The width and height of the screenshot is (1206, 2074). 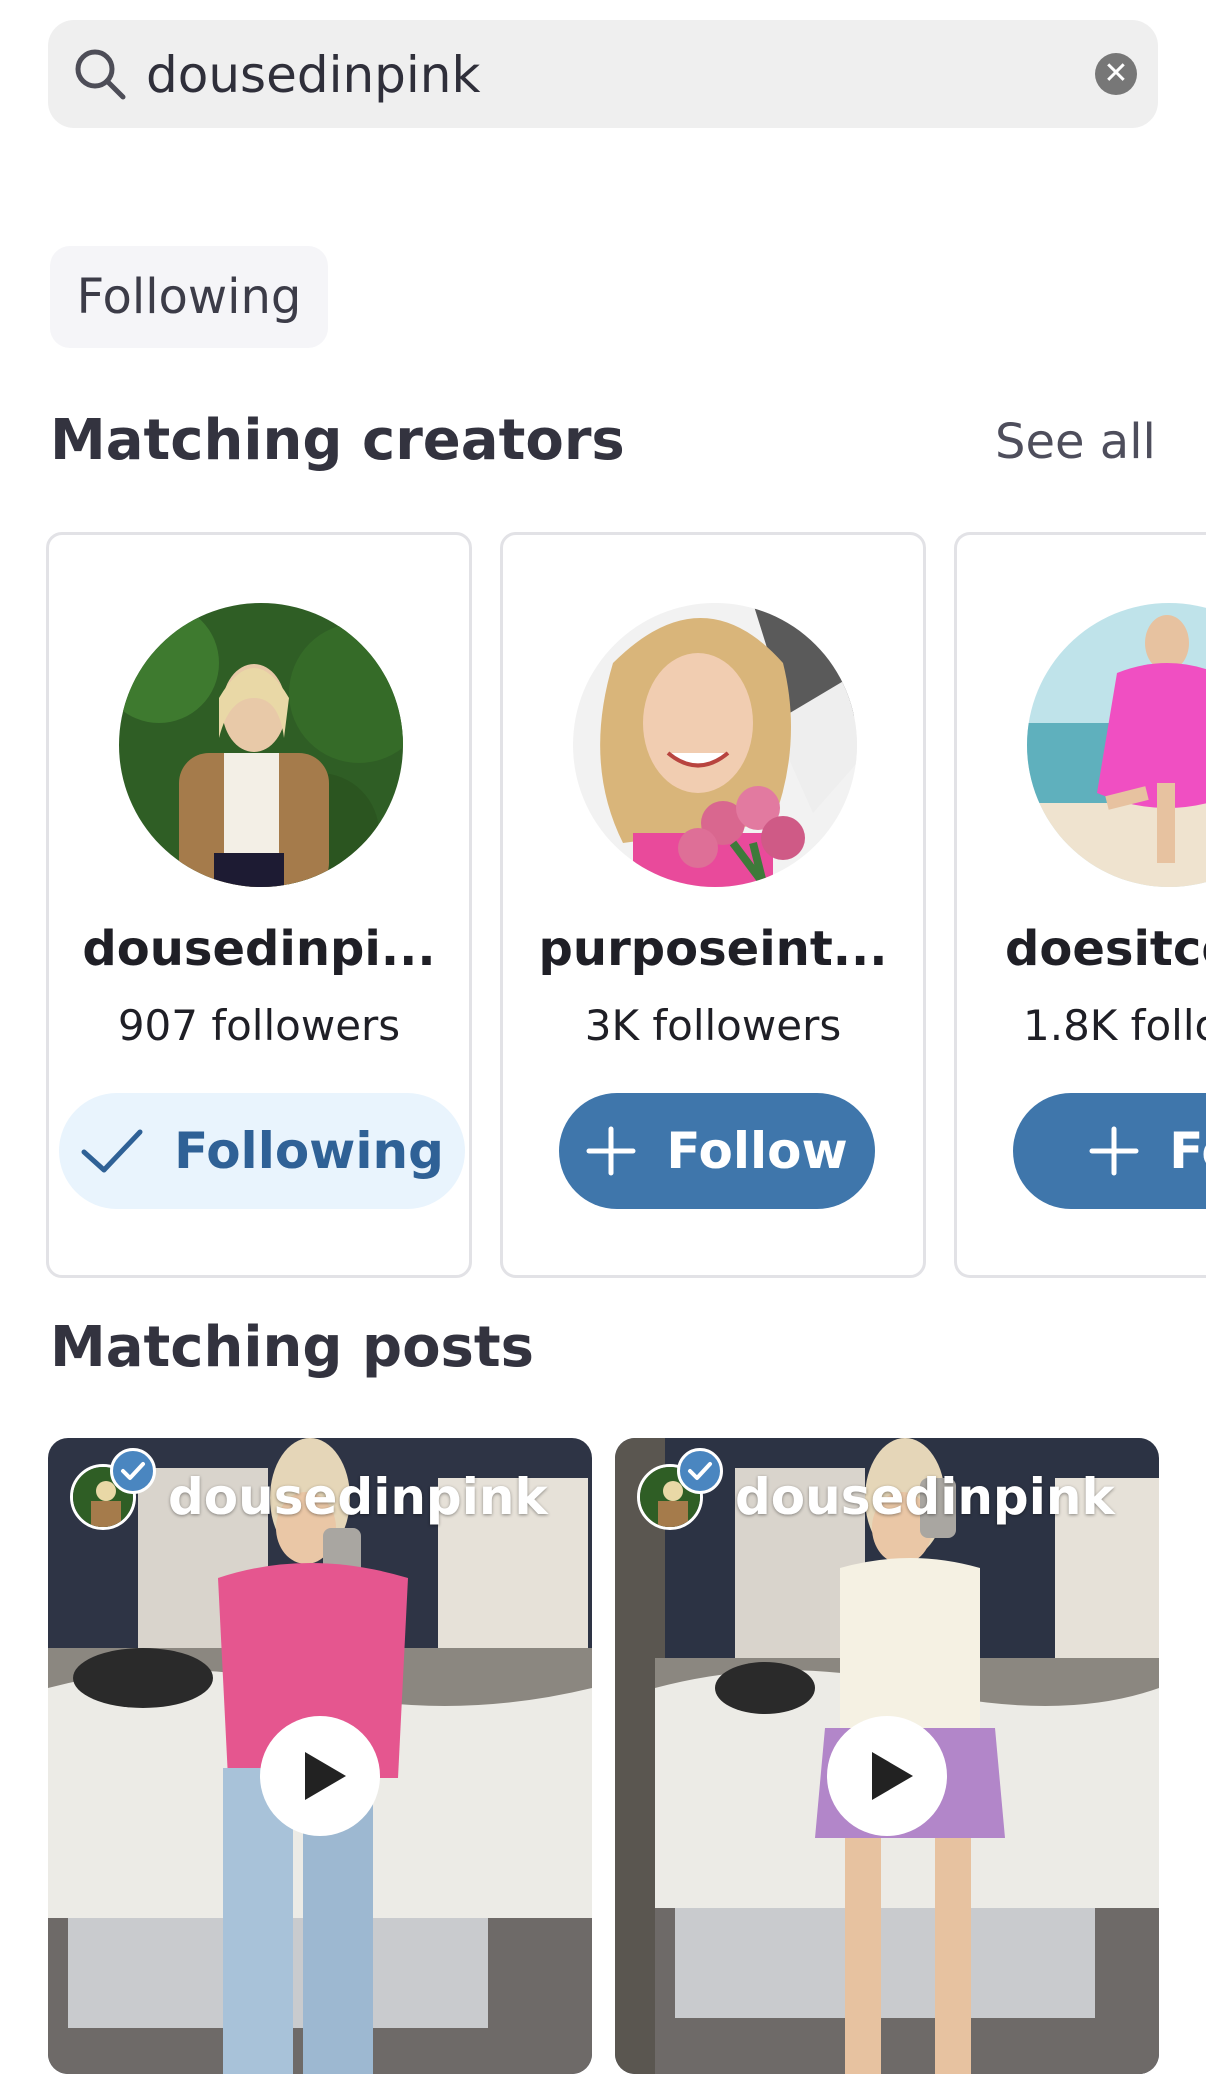 I want to click on clear-icon: ✕, so click(x=1116, y=74).